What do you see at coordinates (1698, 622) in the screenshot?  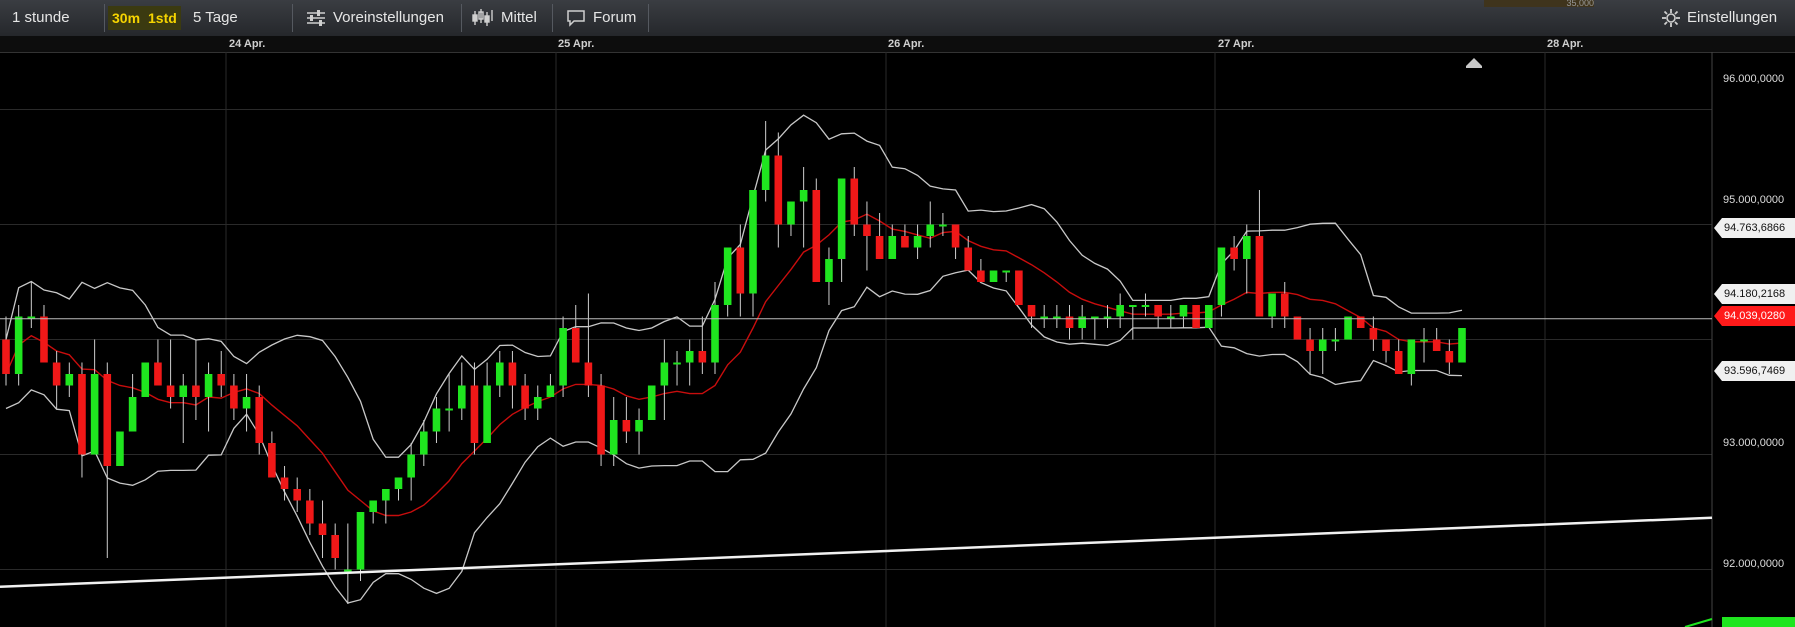 I see `bottom-trend-line` at bounding box center [1698, 622].